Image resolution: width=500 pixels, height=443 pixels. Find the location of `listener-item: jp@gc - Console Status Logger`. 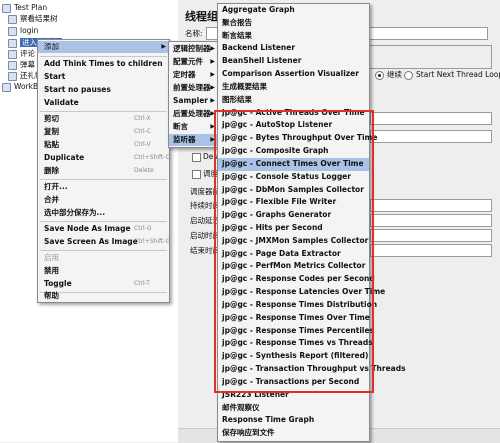

listener-item: jp@gc - Console Status Logger is located at coordinates (293, 177).